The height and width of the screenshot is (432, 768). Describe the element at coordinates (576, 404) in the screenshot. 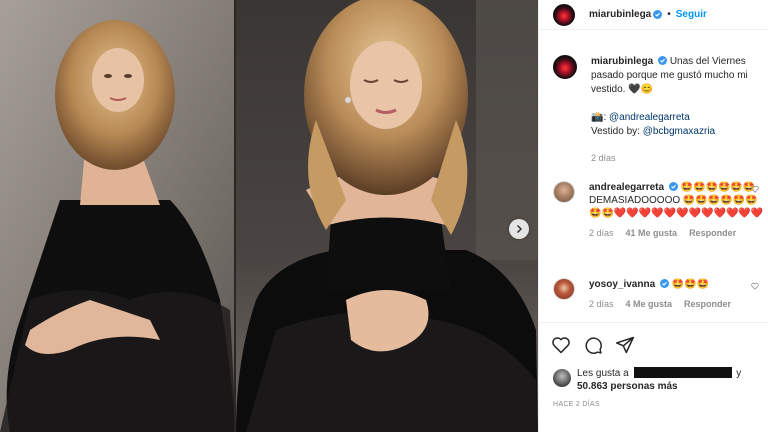

I see `post-timestamp: HACE 2 DÍAS` at that location.